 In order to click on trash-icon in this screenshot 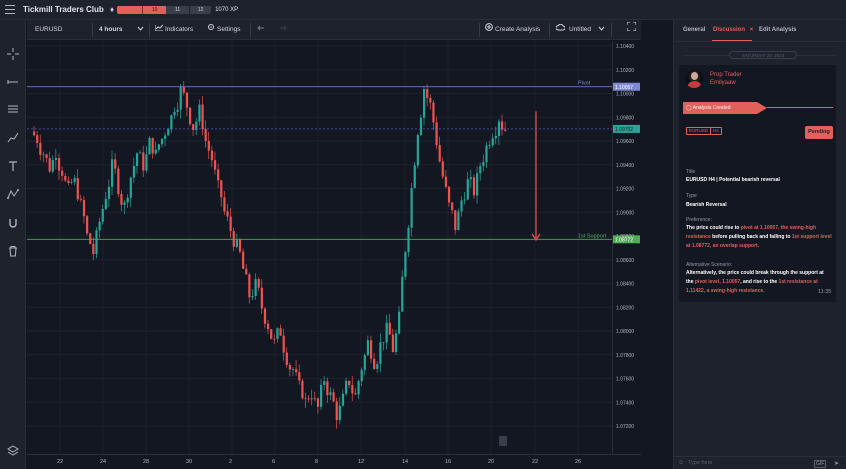, I will do `click(13, 251)`.